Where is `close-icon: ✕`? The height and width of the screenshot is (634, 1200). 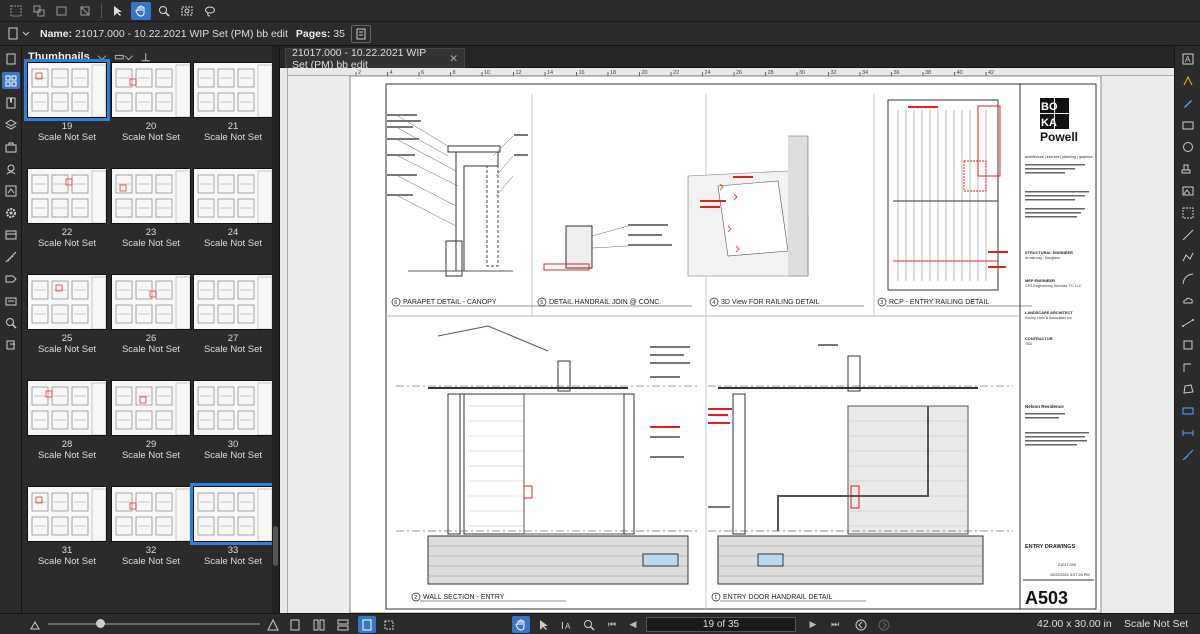
close-icon: ✕ is located at coordinates (453, 59).